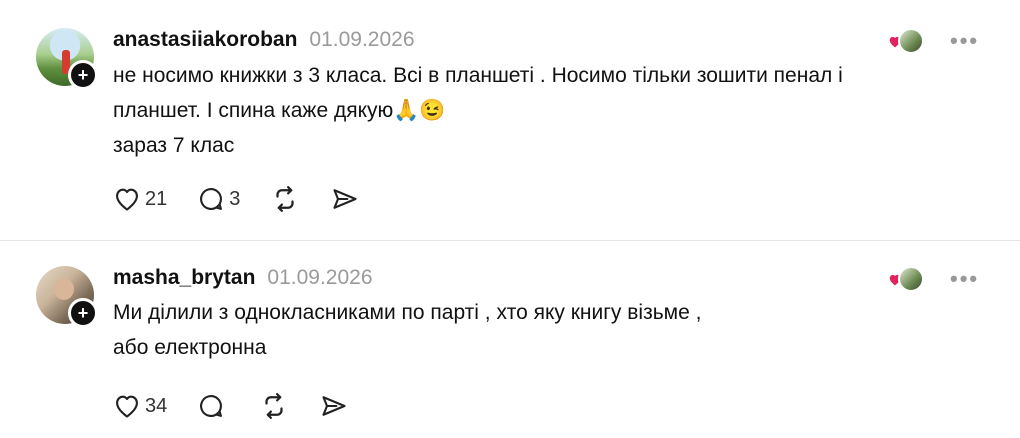 The height and width of the screenshot is (438, 1020). What do you see at coordinates (156, 405) in the screenshot?
I see `like-count: 34` at bounding box center [156, 405].